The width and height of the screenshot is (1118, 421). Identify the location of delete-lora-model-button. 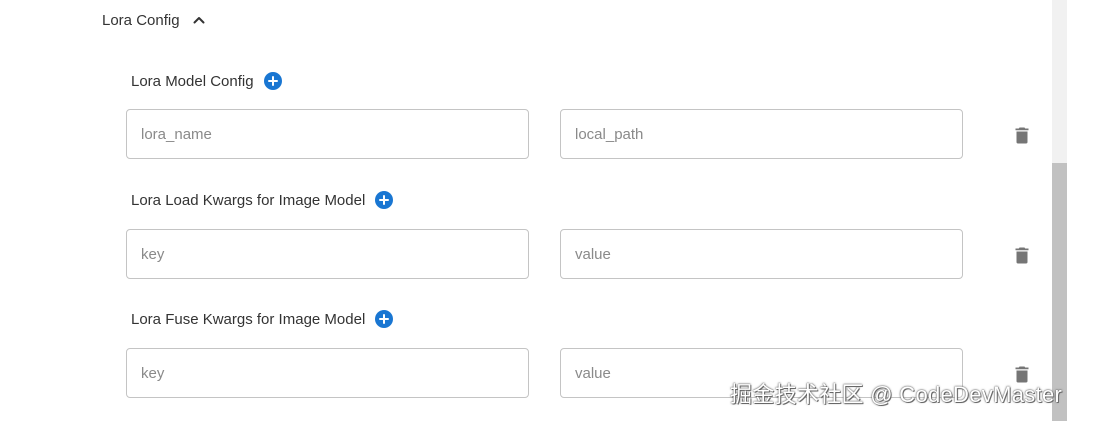
(1022, 135).